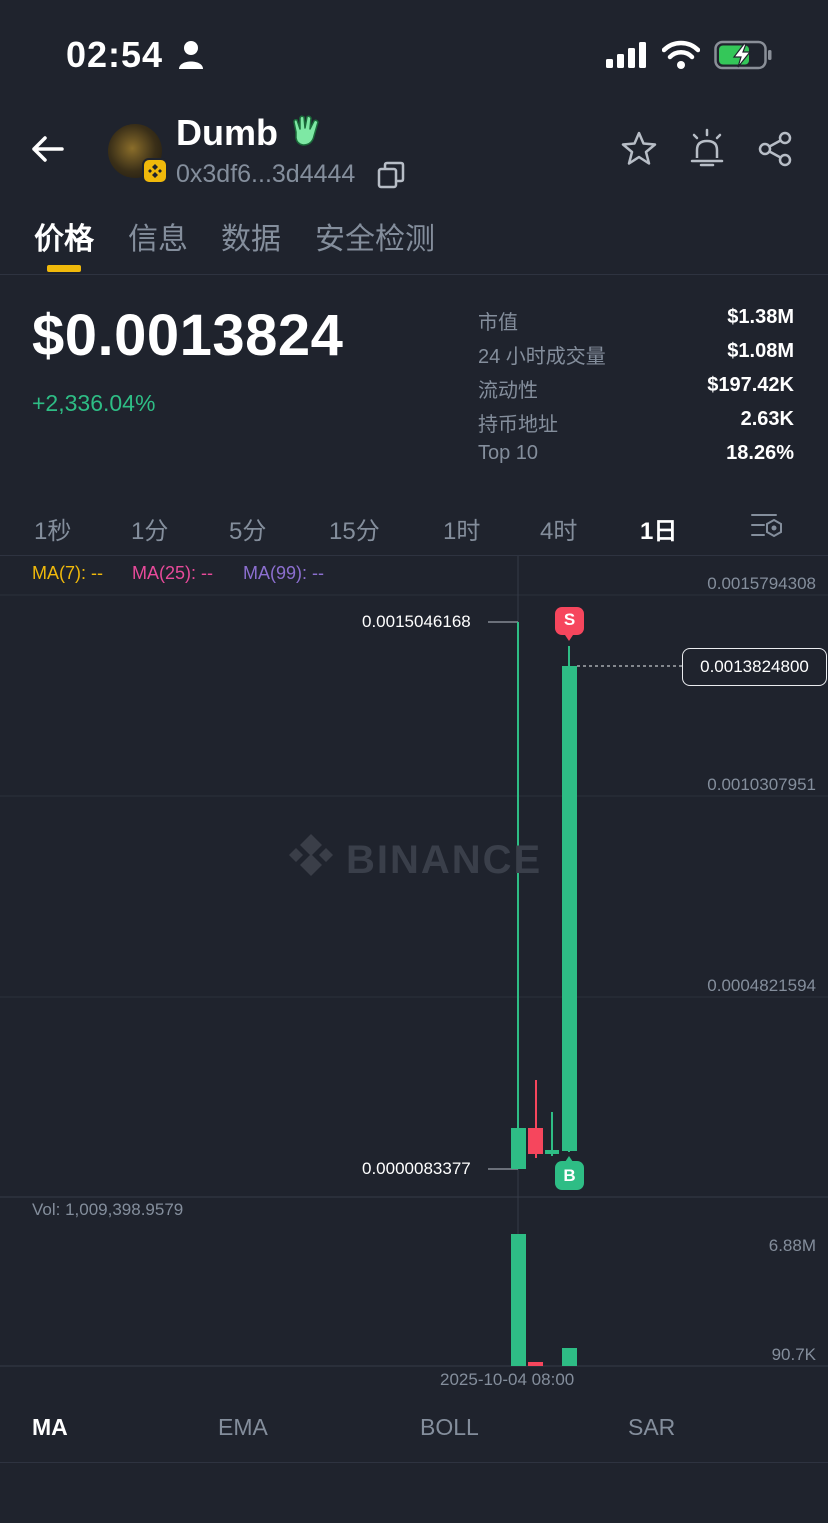 The width and height of the screenshot is (828, 1523). I want to click on volume-axis-label-bottom: 90.7K, so click(793, 1354).